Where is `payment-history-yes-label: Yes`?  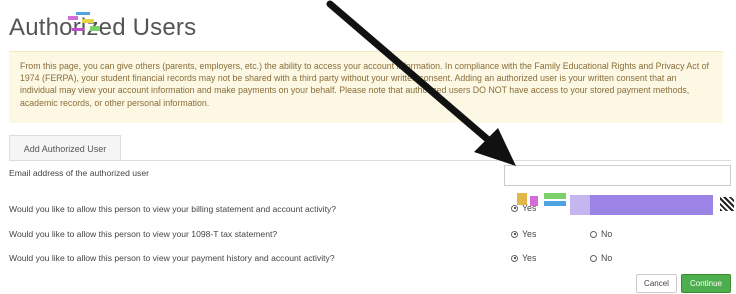 payment-history-yes-label: Yes is located at coordinates (529, 258).